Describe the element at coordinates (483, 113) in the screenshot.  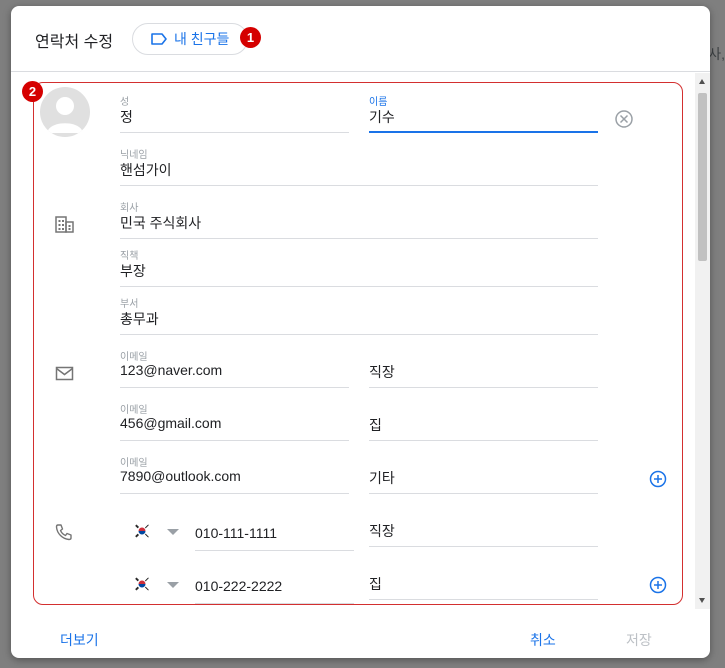
I see `first-name-field: 이름 기수` at that location.